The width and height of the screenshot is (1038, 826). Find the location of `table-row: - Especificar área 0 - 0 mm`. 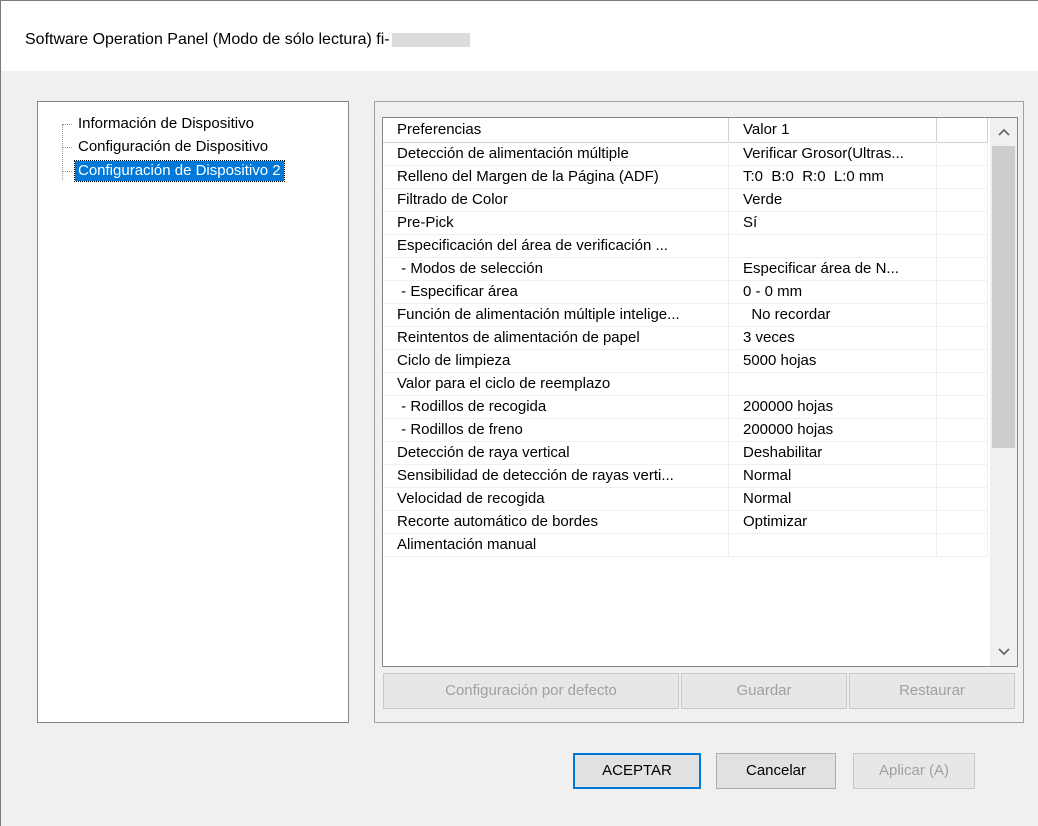

table-row: - Especificar área 0 - 0 mm is located at coordinates (685, 292).